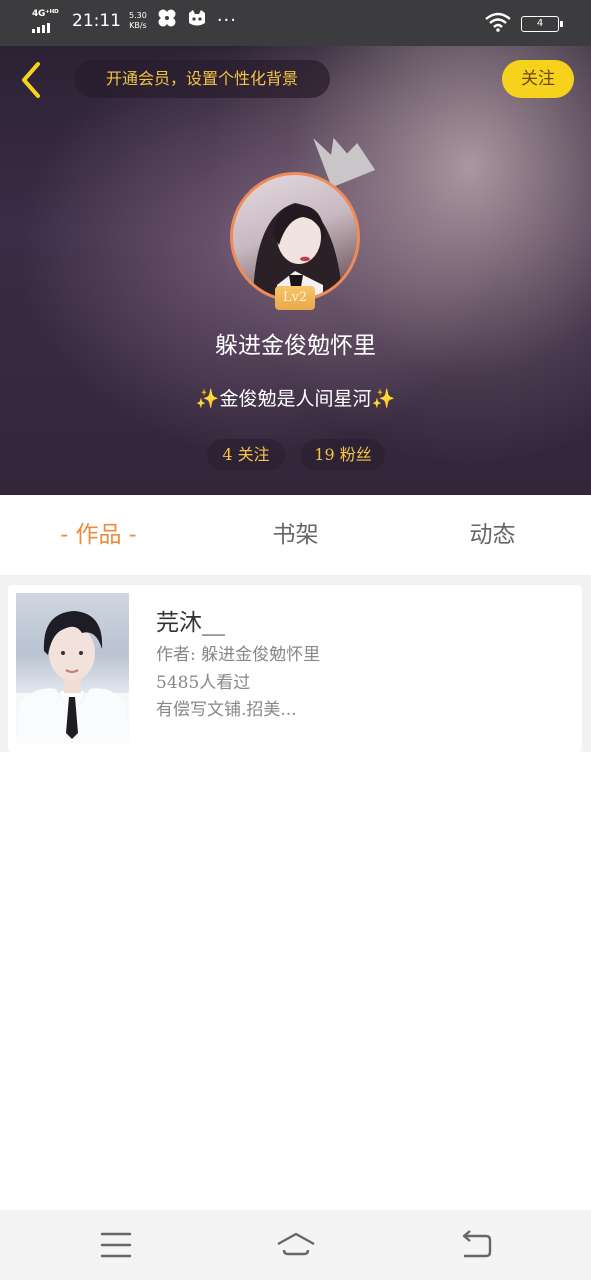 The image size is (591, 1280). I want to click on chevron-left-icon, so click(31, 80).